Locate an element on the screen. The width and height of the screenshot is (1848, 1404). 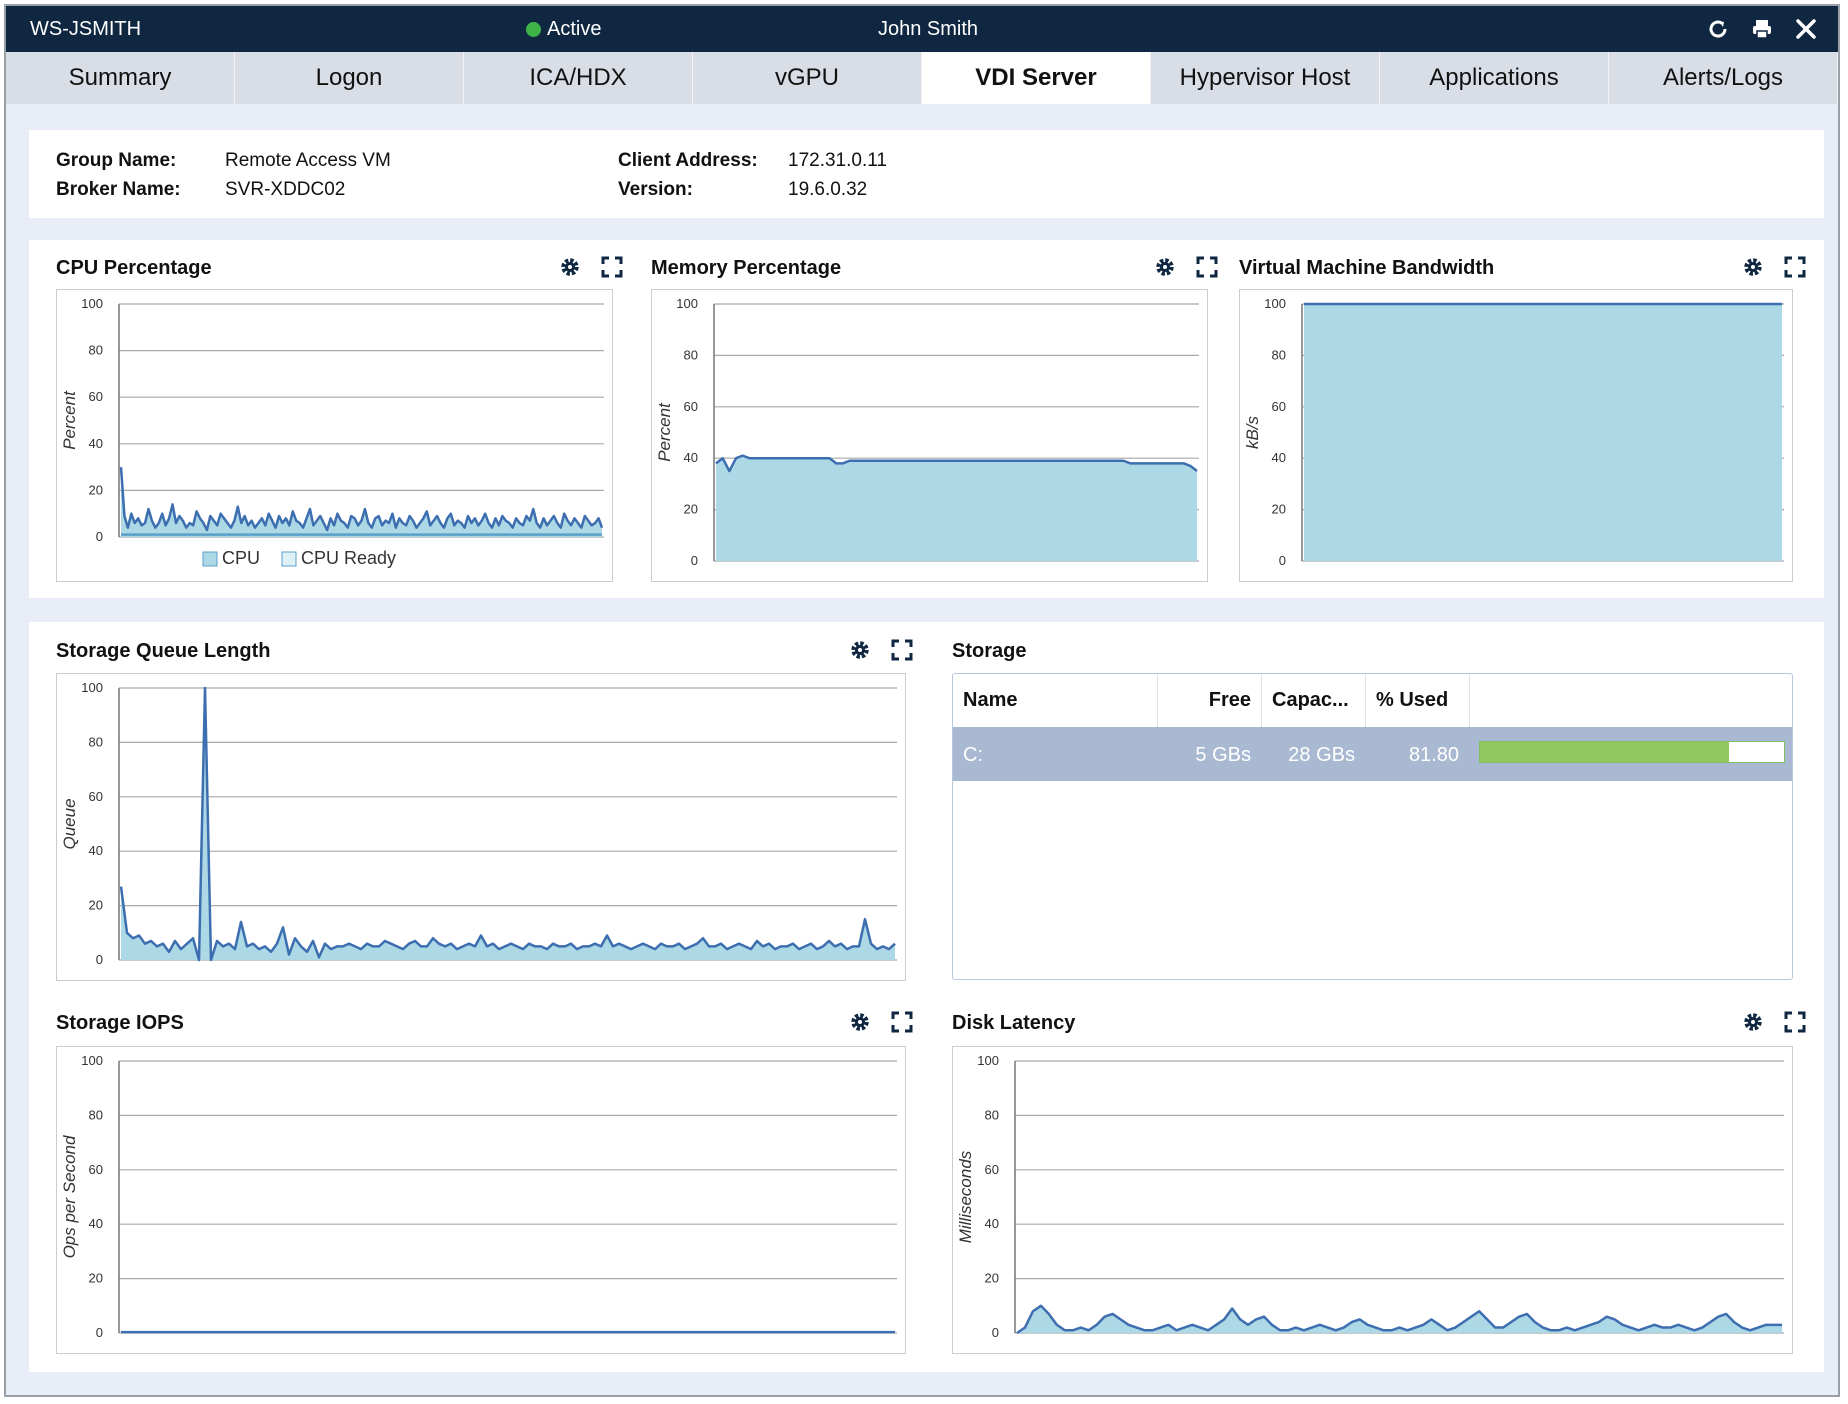
usage-bar-fill is located at coordinates (1604, 752).